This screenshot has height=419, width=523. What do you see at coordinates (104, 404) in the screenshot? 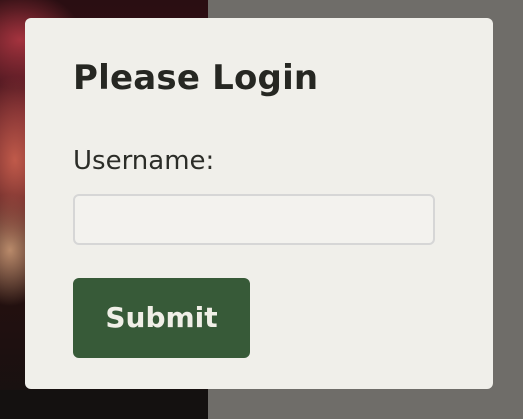
I see `background-strip` at bounding box center [104, 404].